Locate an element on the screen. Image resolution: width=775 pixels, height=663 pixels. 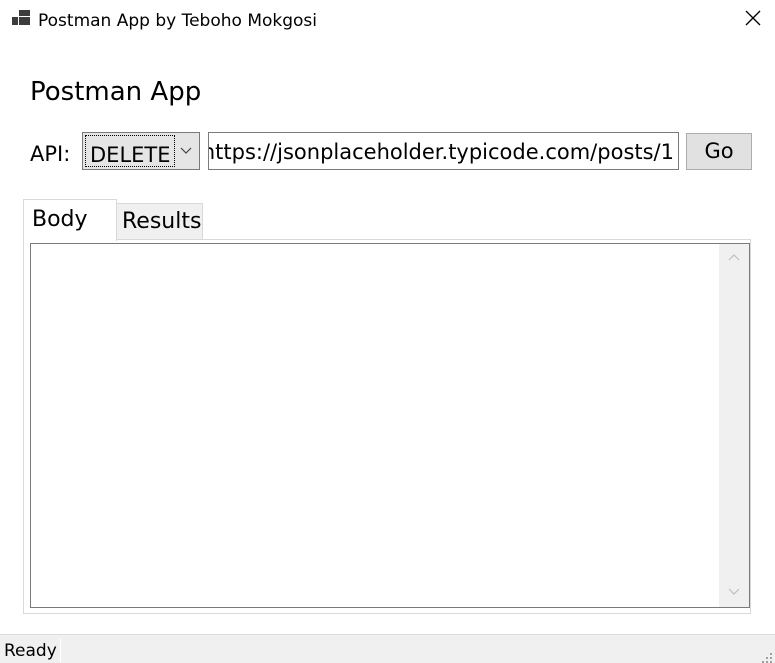
scroll-down-button is located at coordinates (734, 593).